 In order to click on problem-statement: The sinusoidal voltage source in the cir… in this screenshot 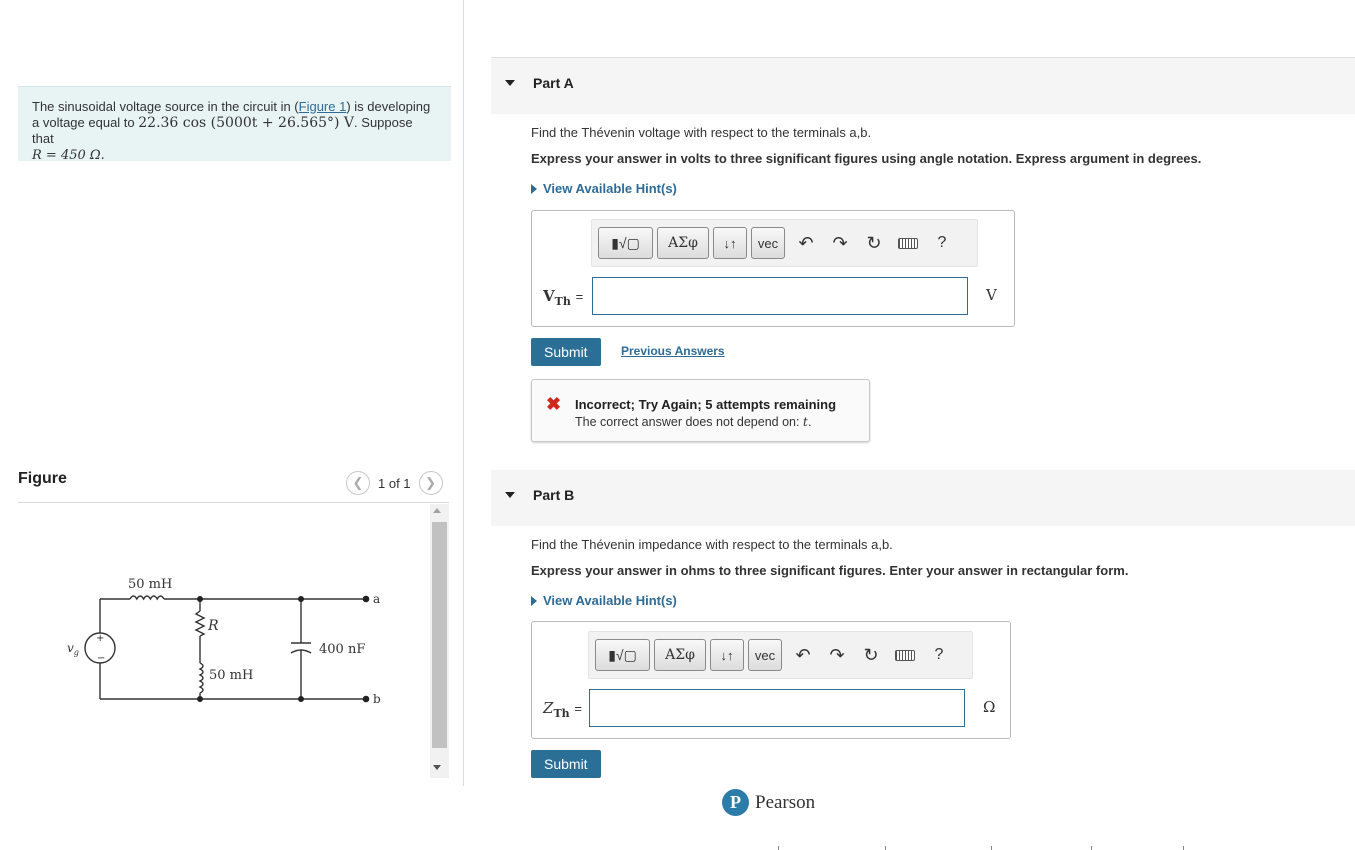, I will do `click(234, 124)`.